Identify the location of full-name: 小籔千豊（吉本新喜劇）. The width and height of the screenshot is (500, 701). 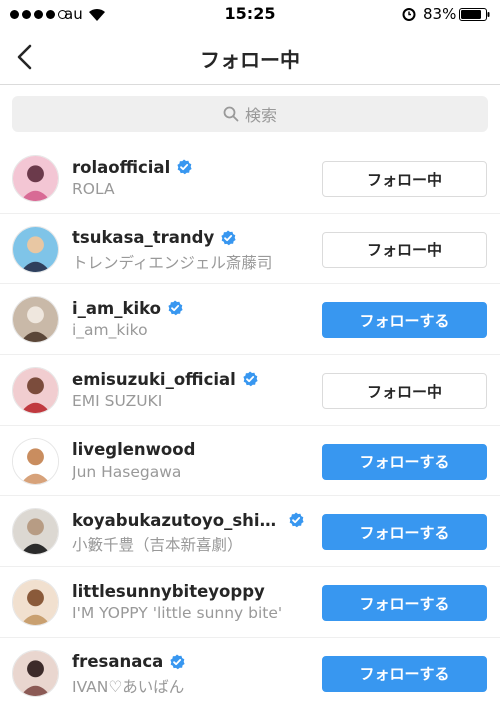
(157, 545).